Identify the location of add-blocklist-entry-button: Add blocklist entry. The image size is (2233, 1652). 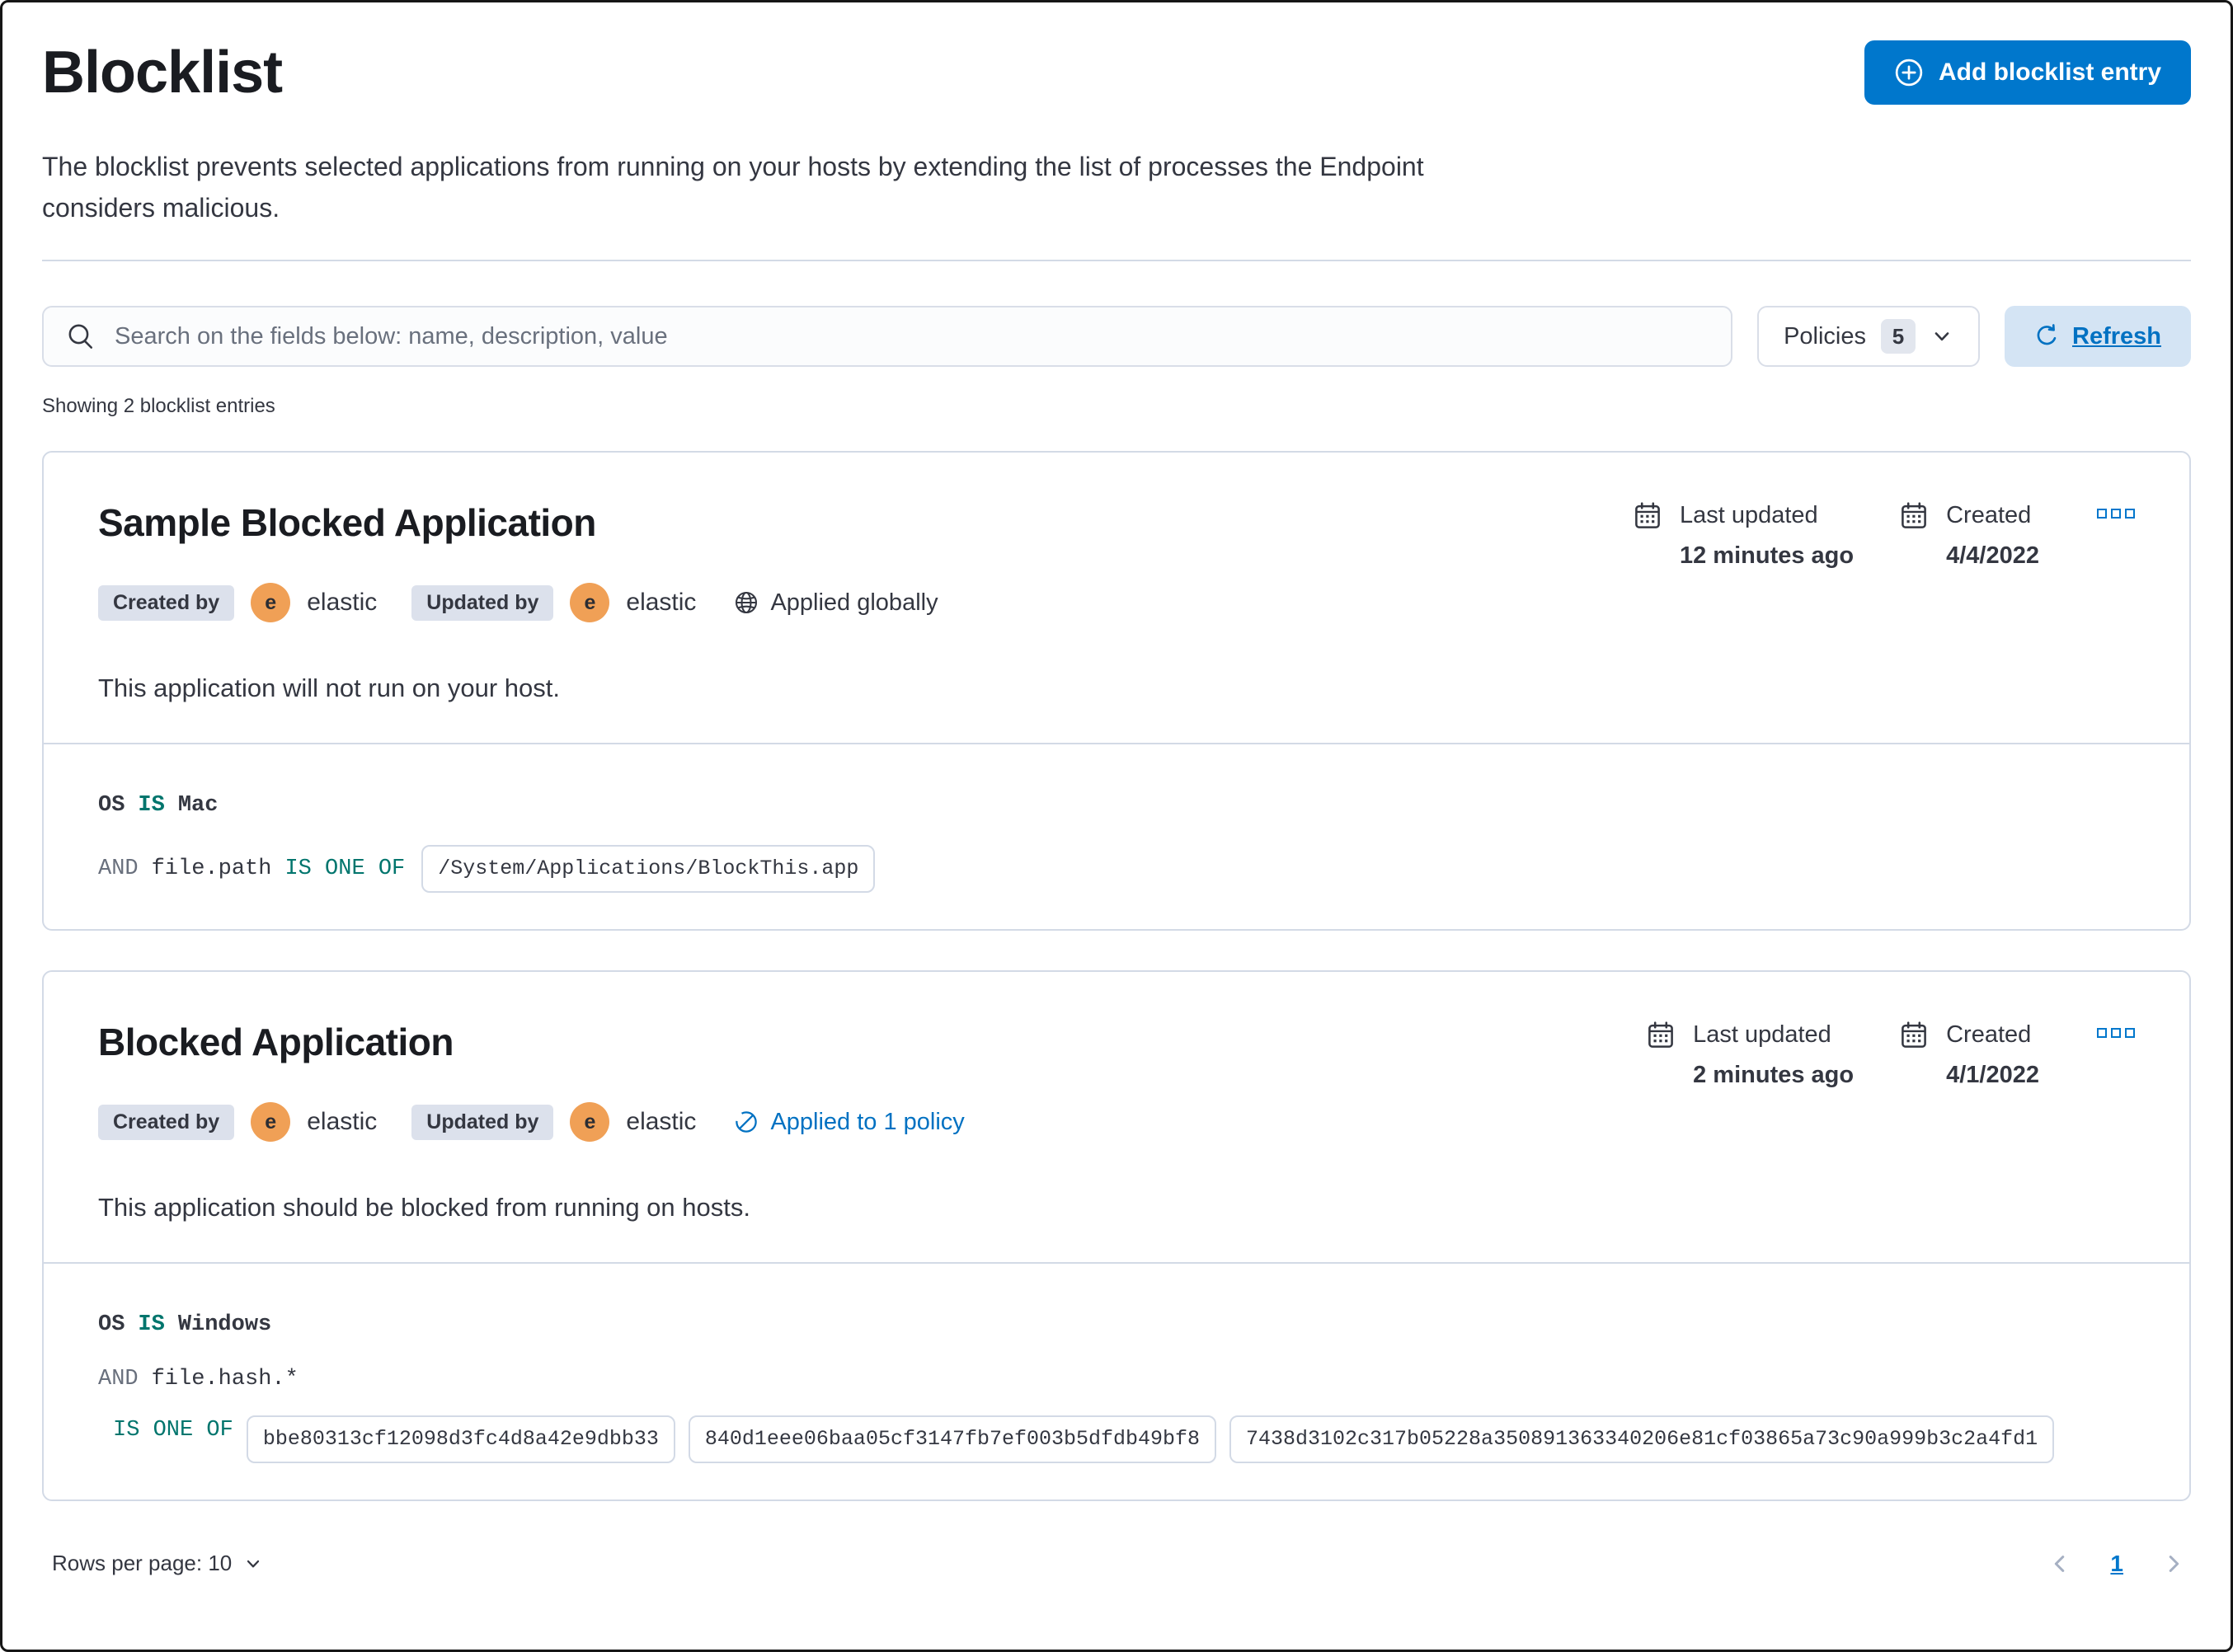
(2027, 72).